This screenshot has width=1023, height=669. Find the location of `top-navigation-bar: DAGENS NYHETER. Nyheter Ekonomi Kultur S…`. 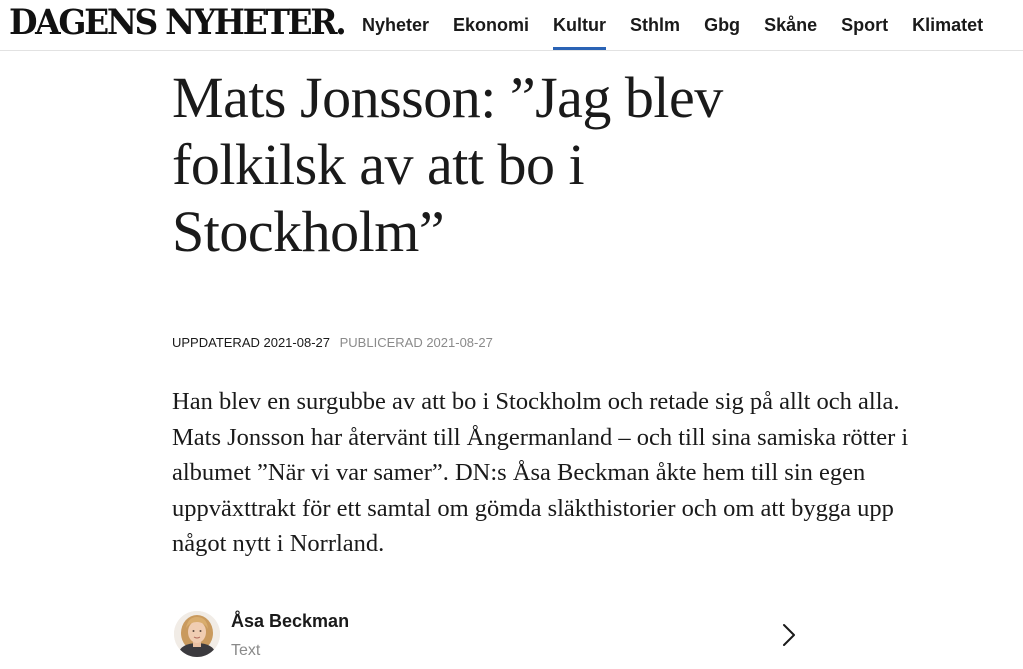

top-navigation-bar: DAGENS NYHETER. Nyheter Ekonomi Kultur S… is located at coordinates (511, 25).